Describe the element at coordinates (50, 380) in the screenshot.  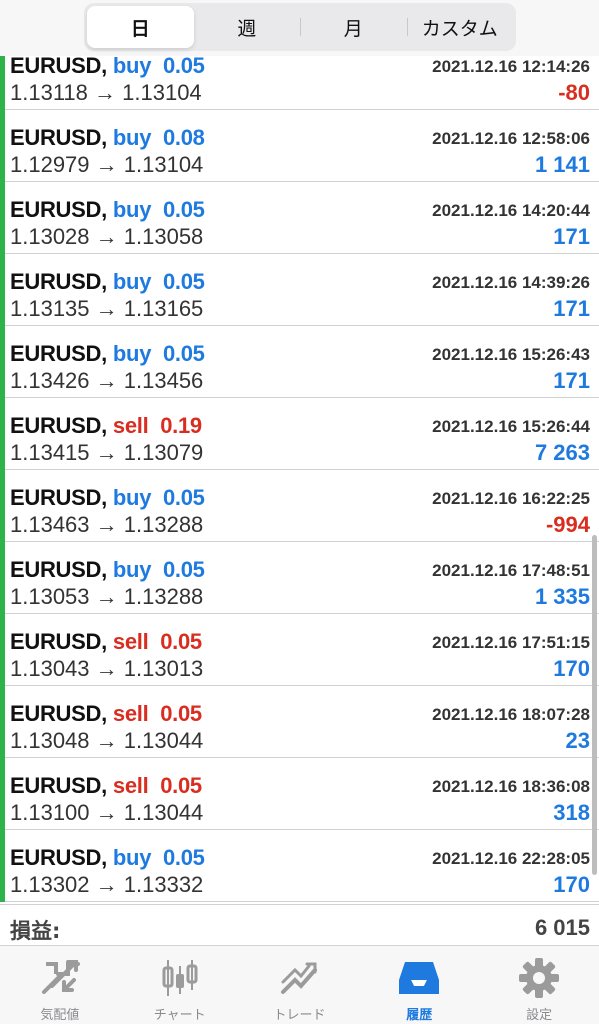
I see `open-price: 1.13426` at that location.